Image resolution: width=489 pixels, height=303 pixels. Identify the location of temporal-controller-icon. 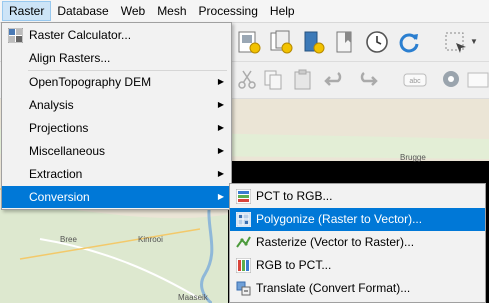
(377, 42).